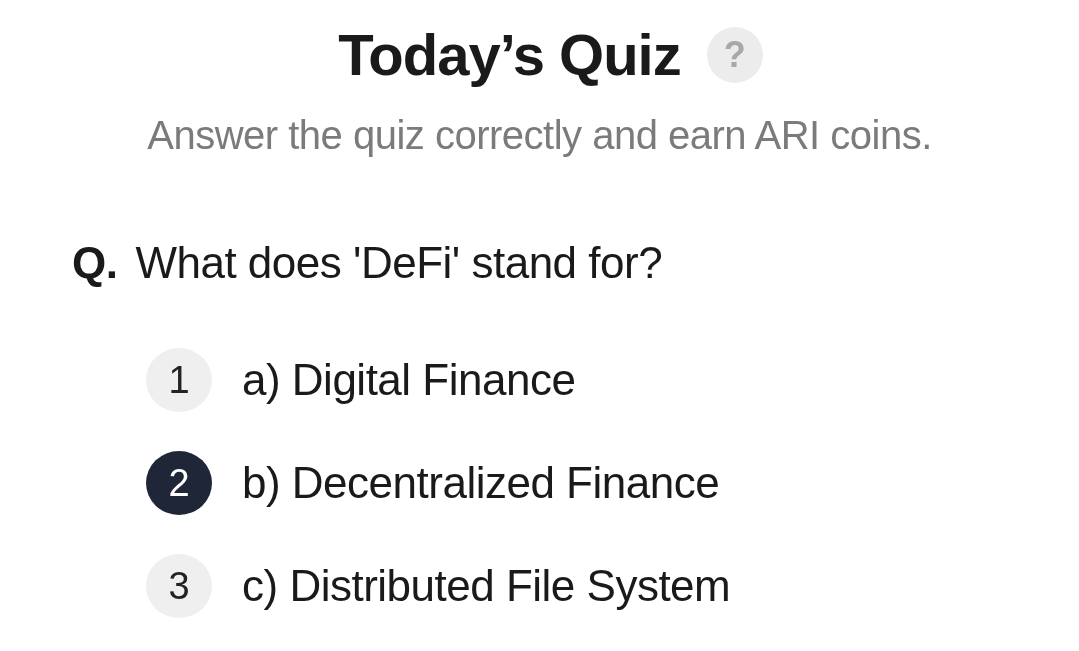 The height and width of the screenshot is (651, 1079). What do you see at coordinates (179, 380) in the screenshot?
I see `option-number-badge: 1` at bounding box center [179, 380].